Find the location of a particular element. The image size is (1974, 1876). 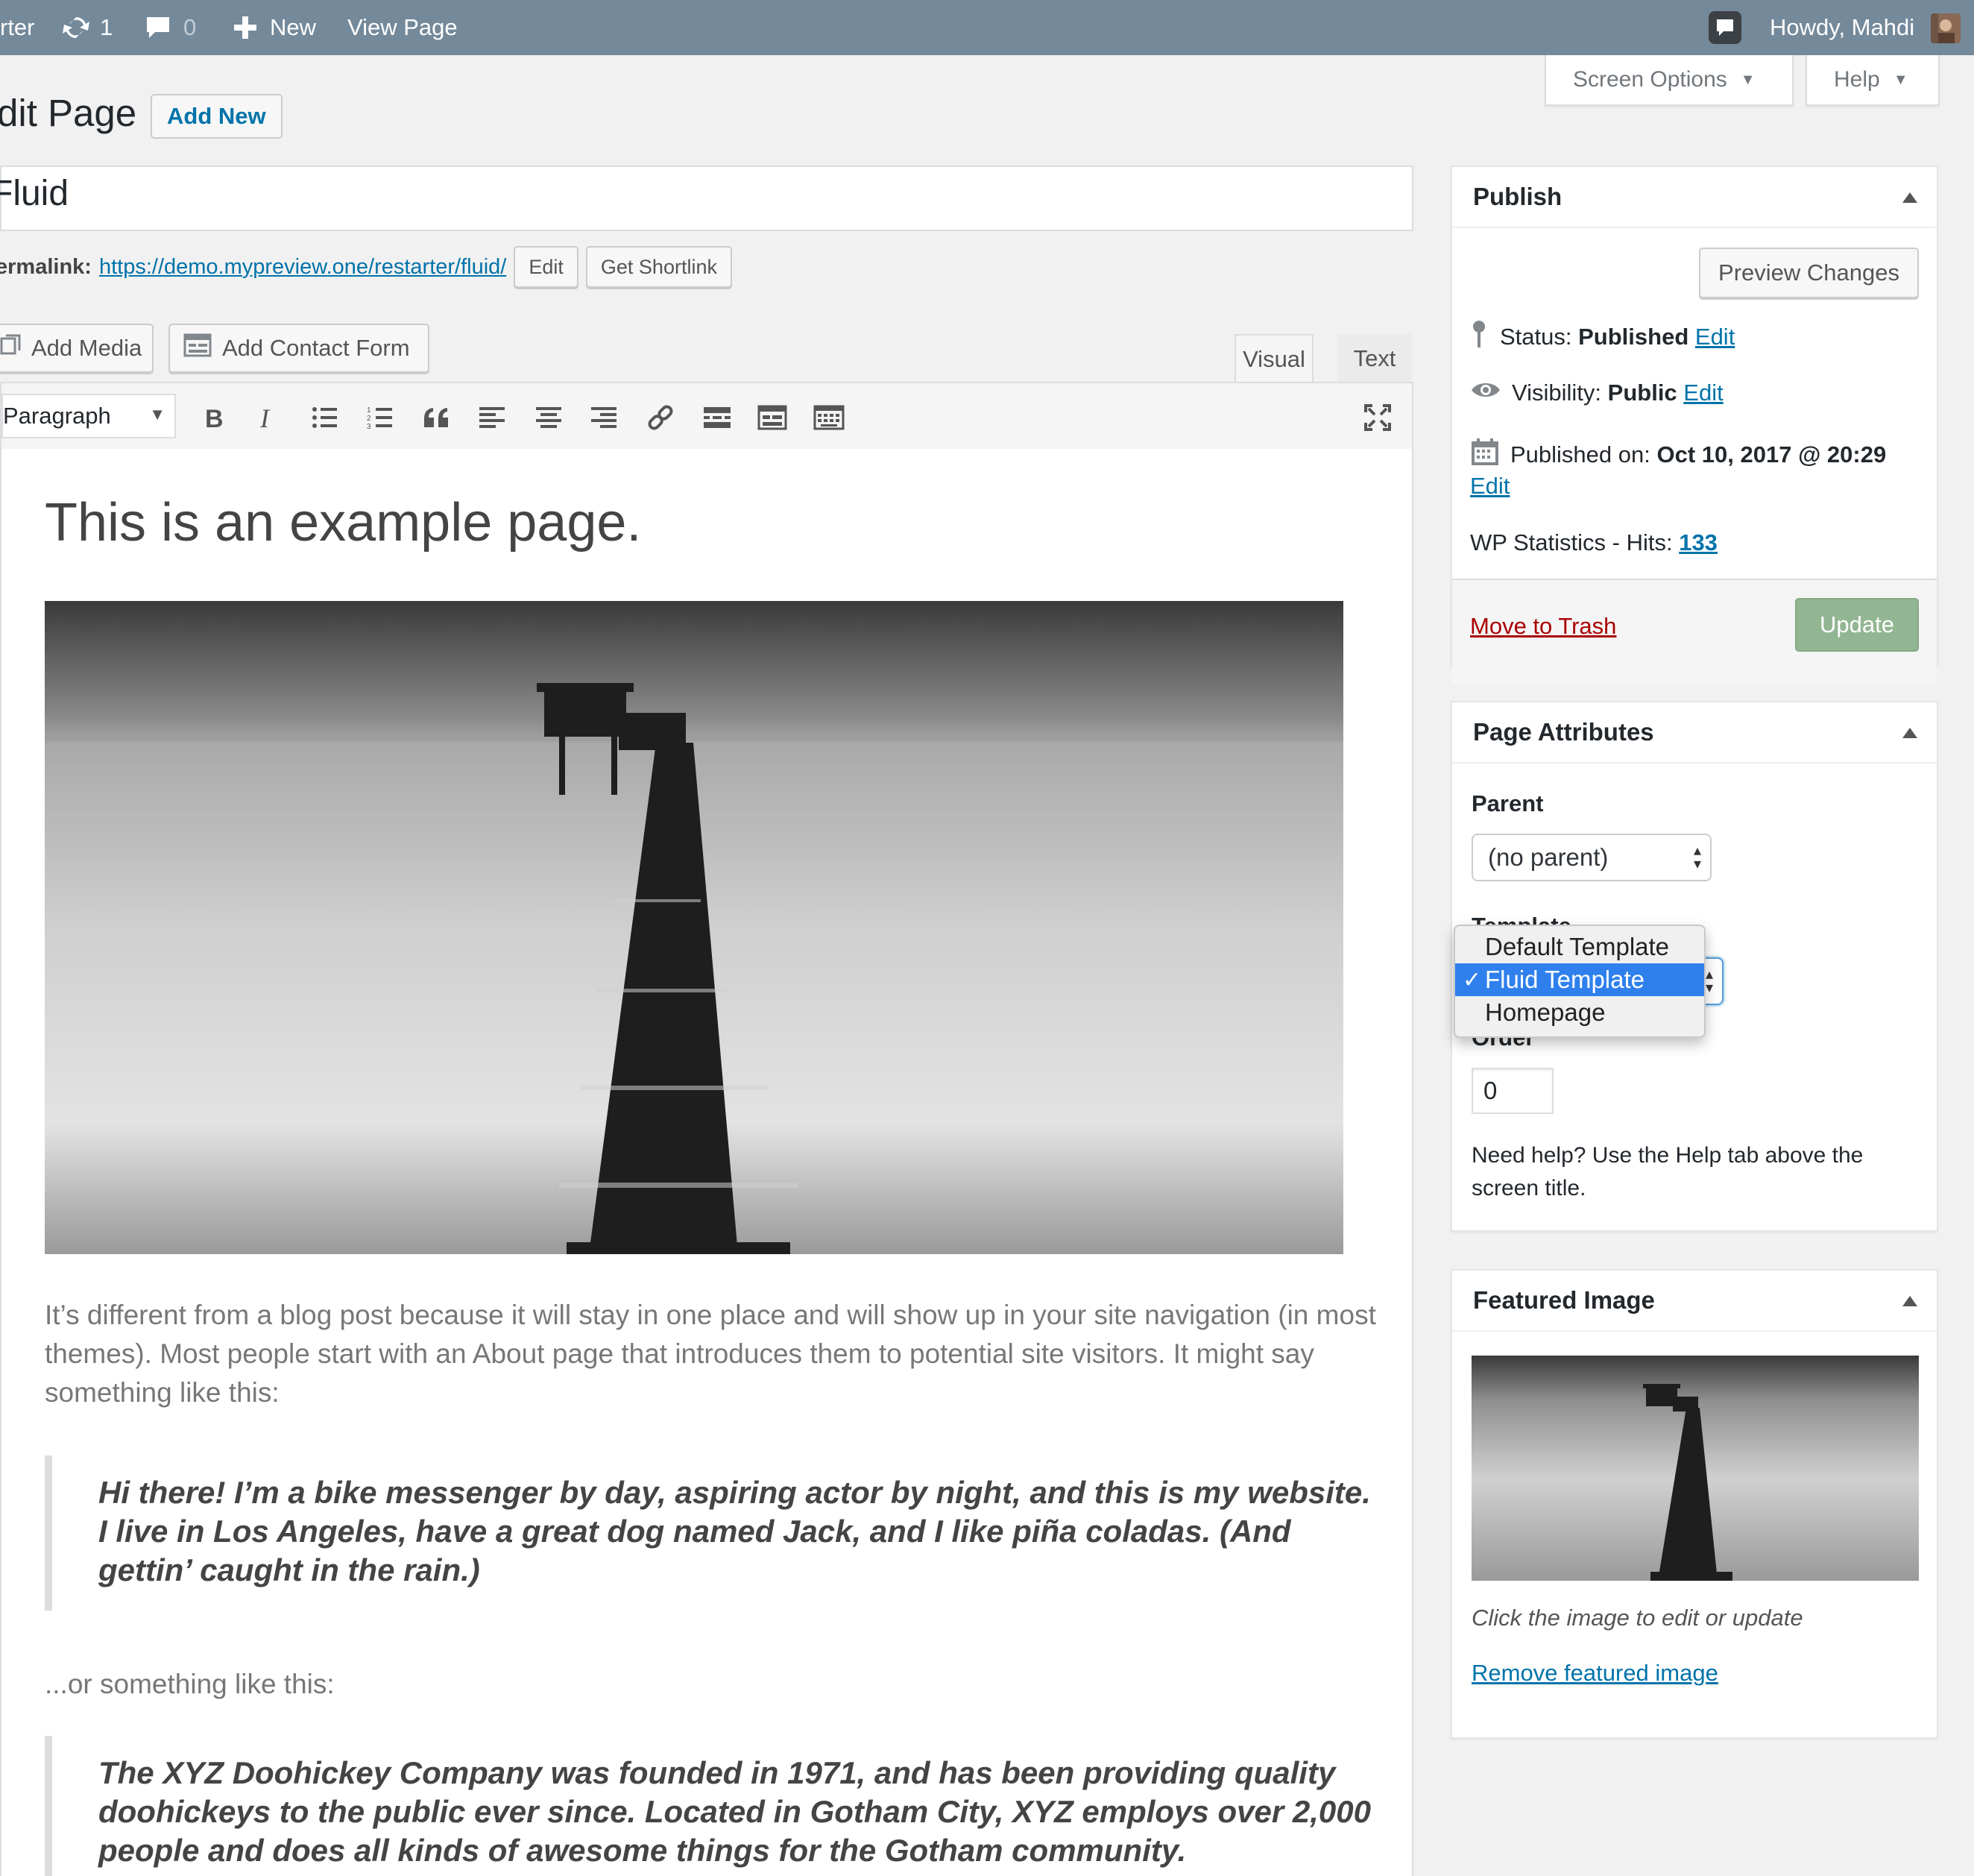

add-new-button: Add New is located at coordinates (217, 116).